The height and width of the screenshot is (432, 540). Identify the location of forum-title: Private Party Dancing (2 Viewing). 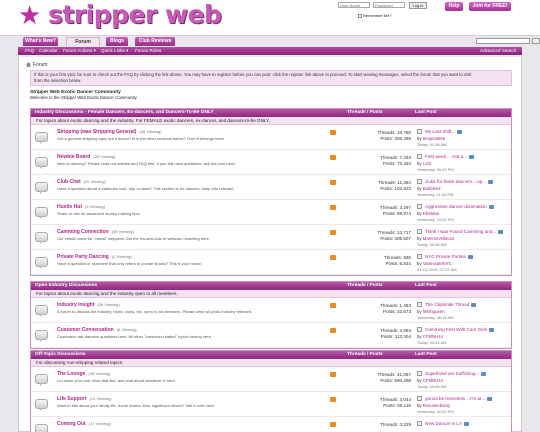
(94, 257).